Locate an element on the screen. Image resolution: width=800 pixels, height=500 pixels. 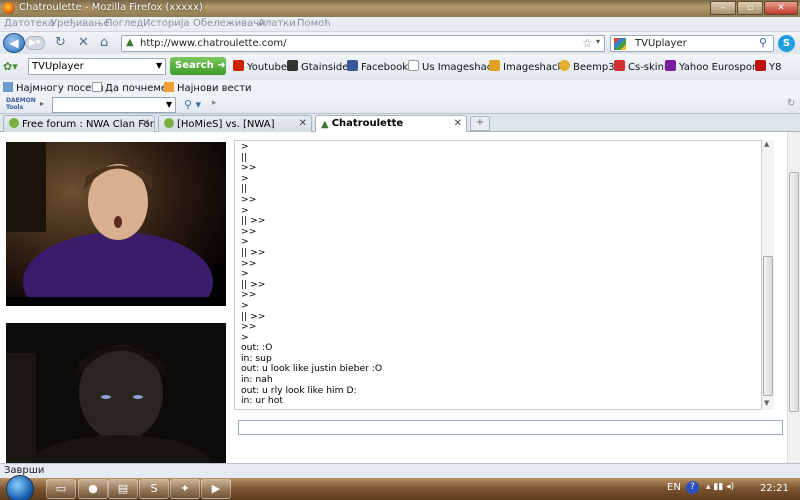
menu-edit: Уређивање is located at coordinates (80, 23).